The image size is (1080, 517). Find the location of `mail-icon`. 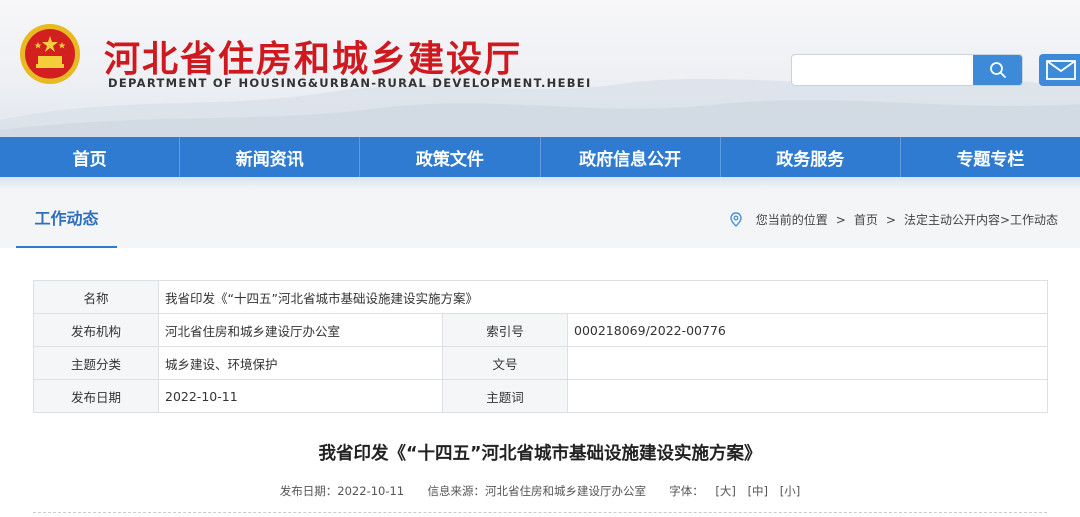

mail-icon is located at coordinates (1061, 70).